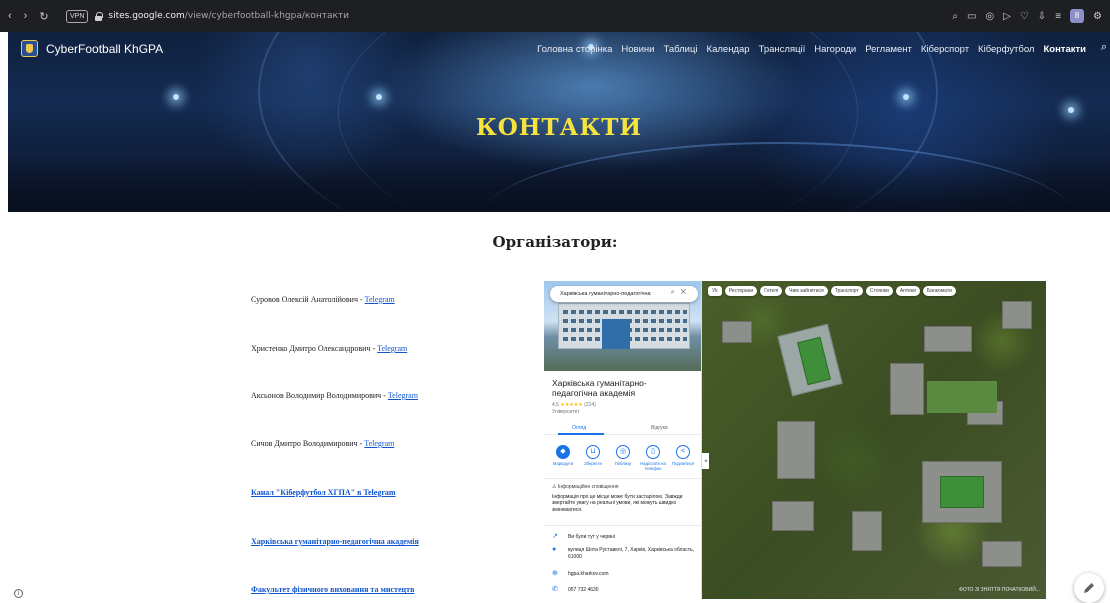  I want to click on settings-icon: ⚙, so click(1097, 16).